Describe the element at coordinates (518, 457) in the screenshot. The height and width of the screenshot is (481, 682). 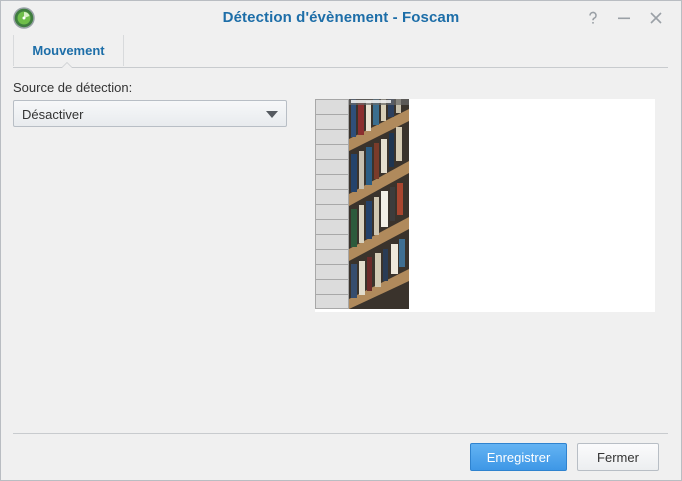
I see `save-button: Enregistrer` at that location.